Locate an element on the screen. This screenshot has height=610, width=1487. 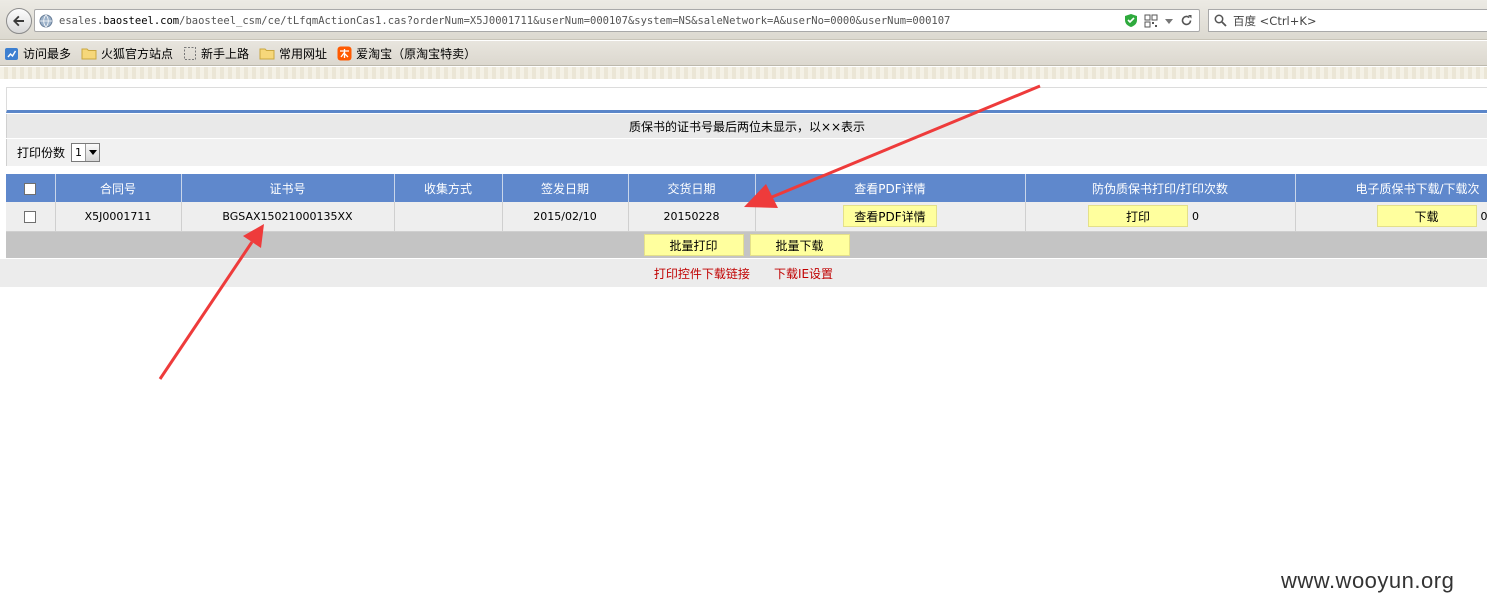
batch-actions: 批量打印 批量下载 is located at coordinates (746, 245).